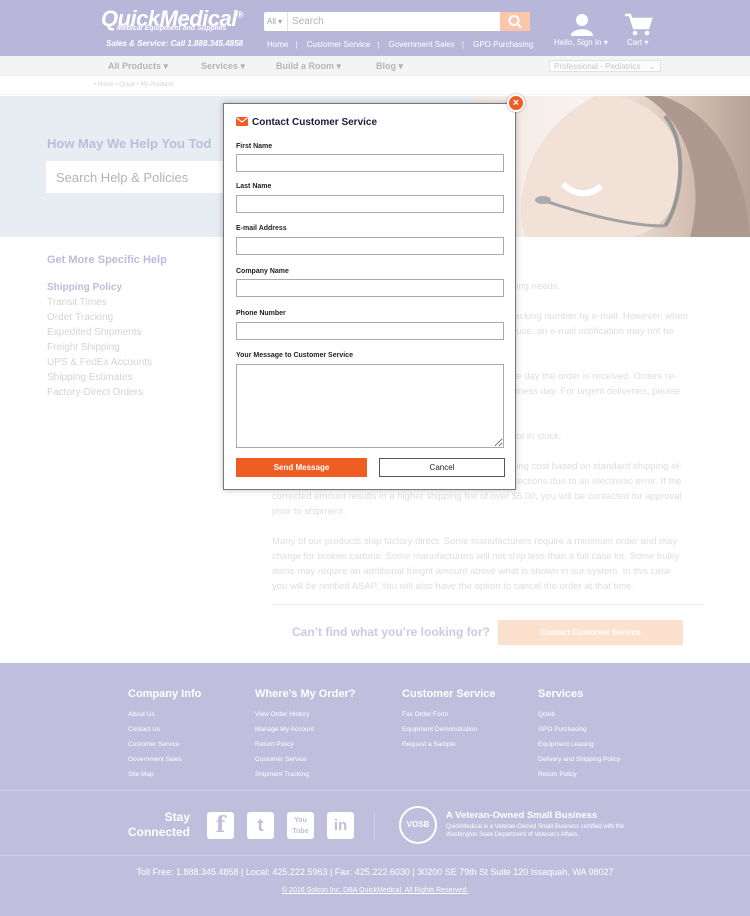 This screenshot has height=916, width=750. I want to click on close-icon: ×, so click(516, 103).